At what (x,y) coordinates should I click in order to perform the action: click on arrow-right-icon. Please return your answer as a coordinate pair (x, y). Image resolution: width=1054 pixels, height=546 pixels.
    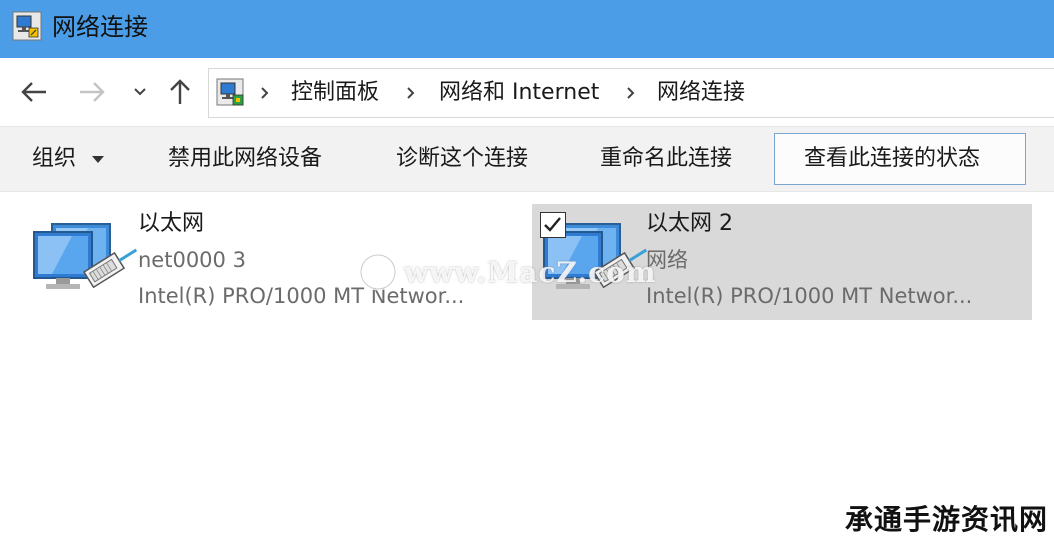
    Looking at the image, I should click on (92, 92).